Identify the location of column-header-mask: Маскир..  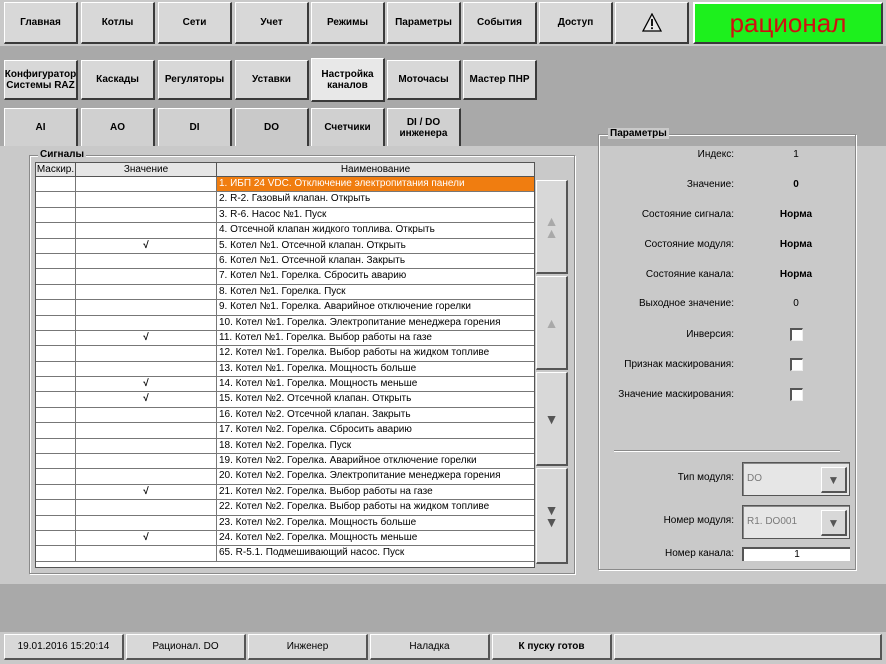
(56, 169).